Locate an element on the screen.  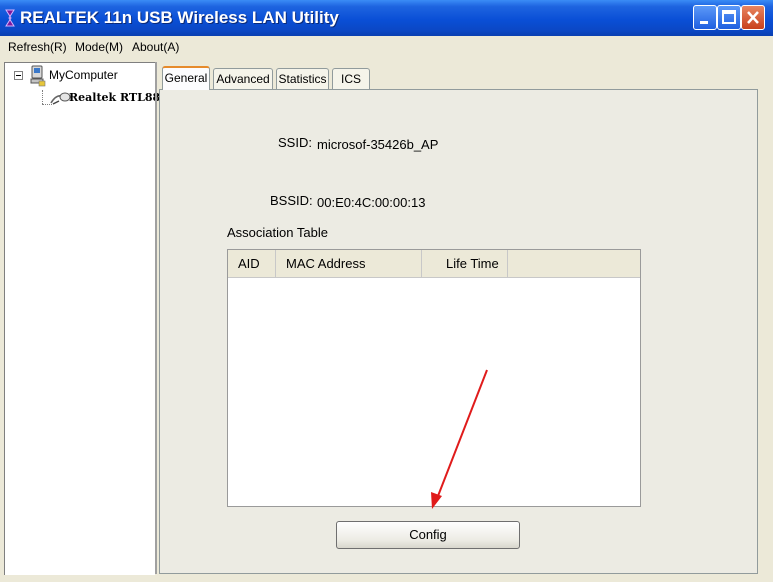
menu-mode: Mode(M) is located at coordinates (99, 47).